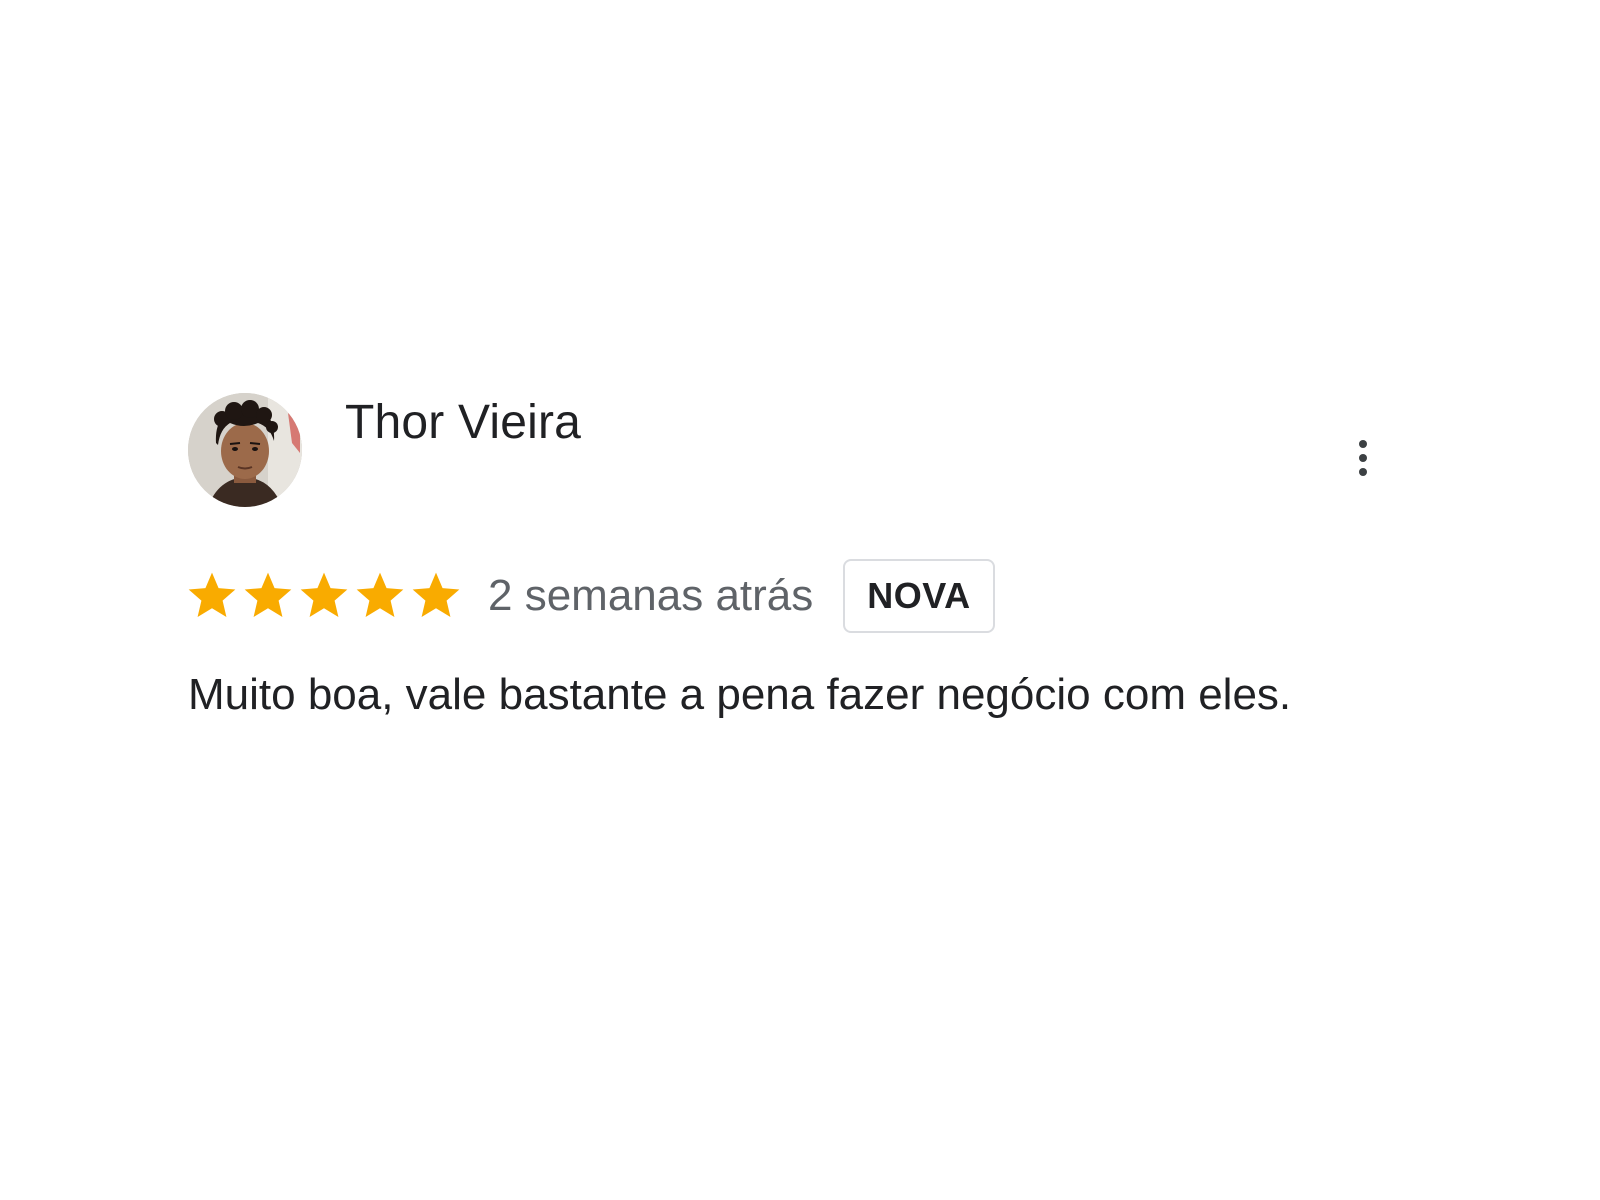  Describe the element at coordinates (651, 595) in the screenshot. I see `review-time: 2 semanas atrás` at that location.